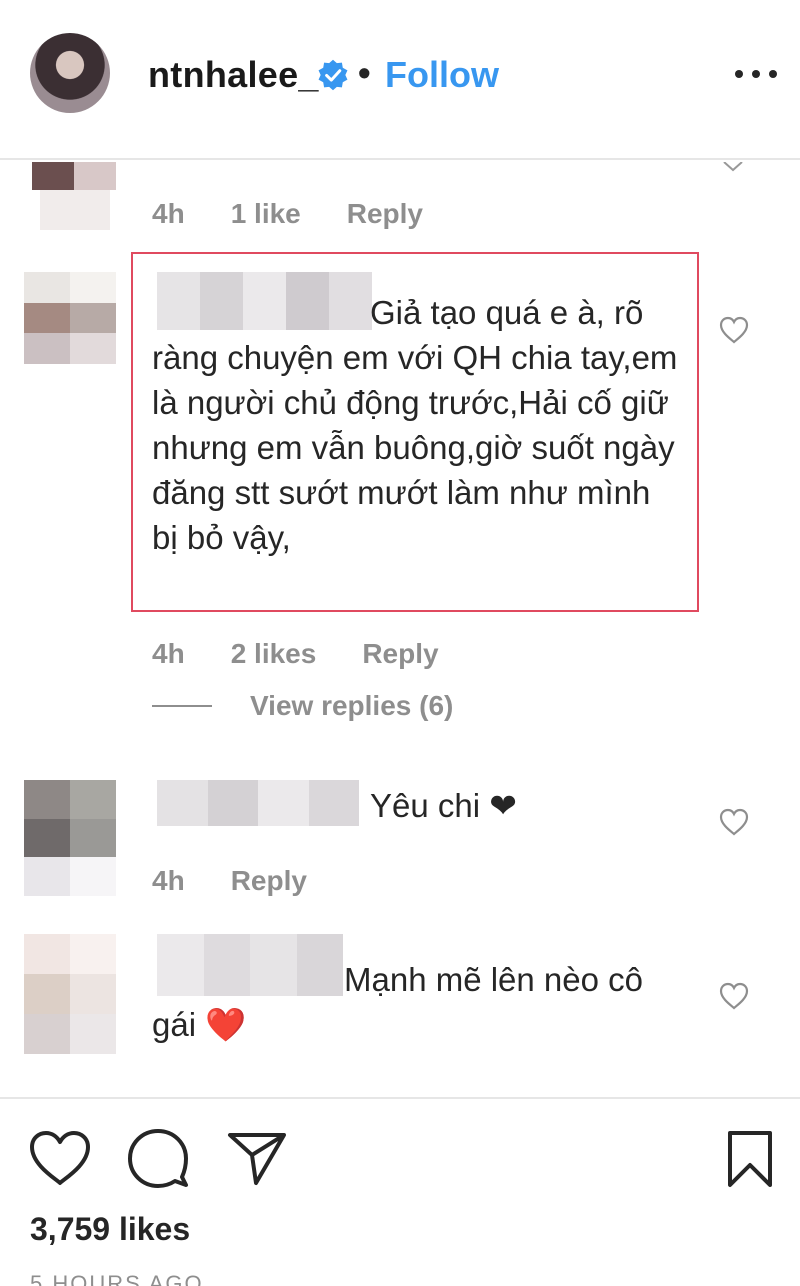 The image size is (800, 1286). What do you see at coordinates (400, 1191) in the screenshot?
I see `post-actions: 3,759 likes 5 HOURS AGO` at bounding box center [400, 1191].